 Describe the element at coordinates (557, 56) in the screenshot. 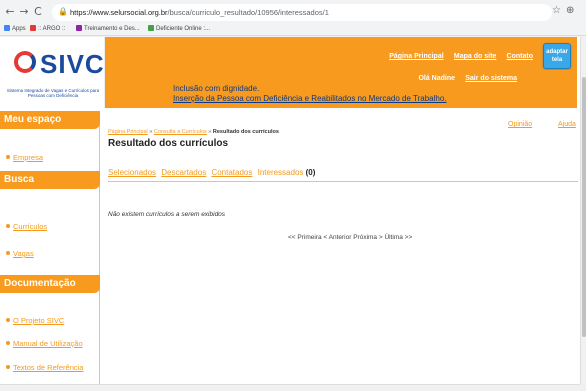

I see `adapt-screen-button: adaptar tela` at that location.